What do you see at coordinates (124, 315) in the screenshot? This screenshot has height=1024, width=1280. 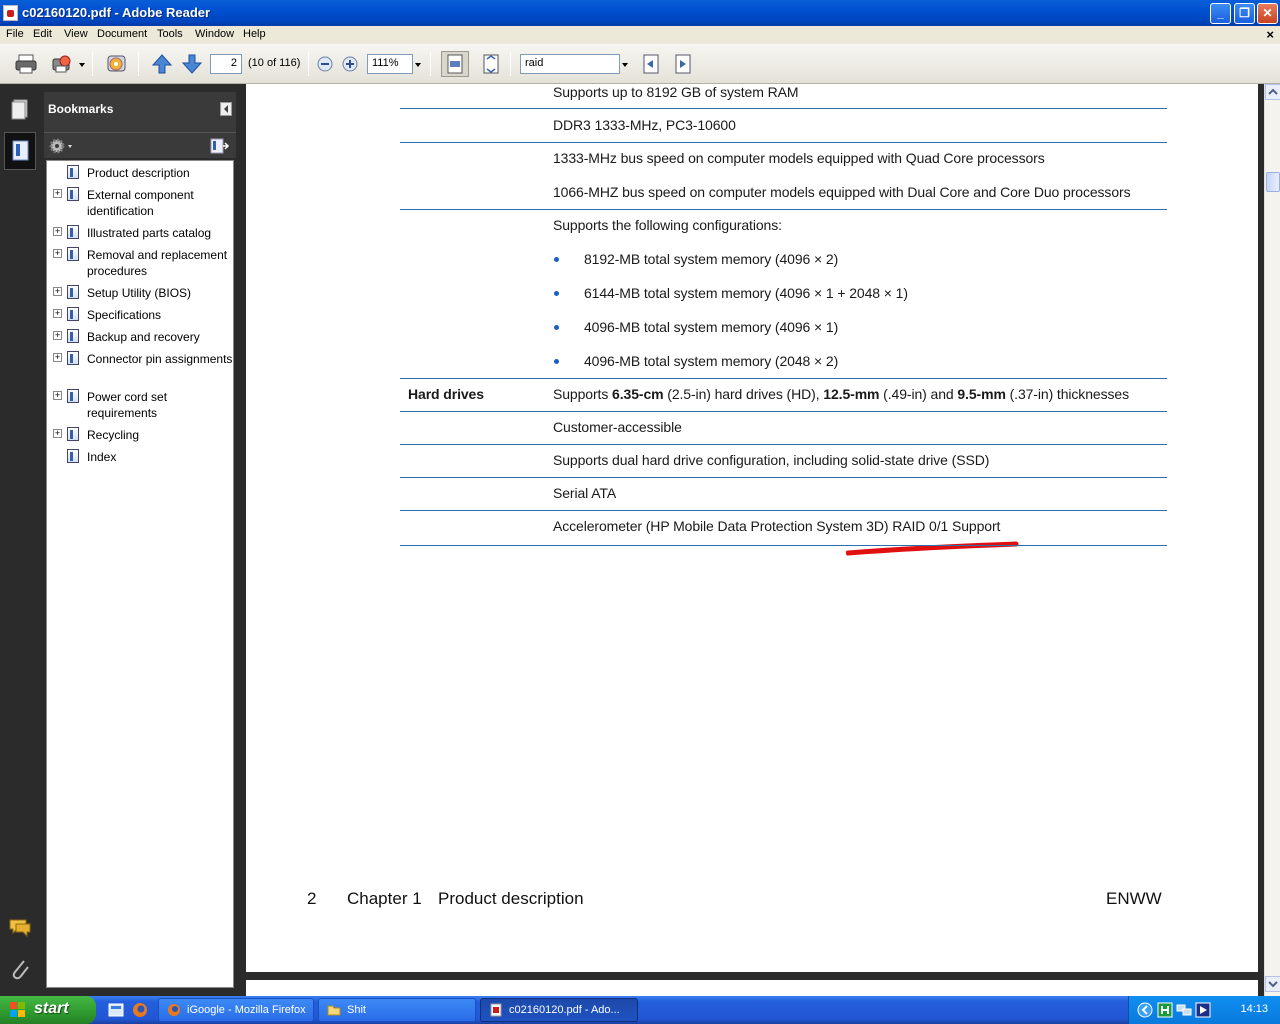 I see `bookmark-label: Specifications` at bounding box center [124, 315].